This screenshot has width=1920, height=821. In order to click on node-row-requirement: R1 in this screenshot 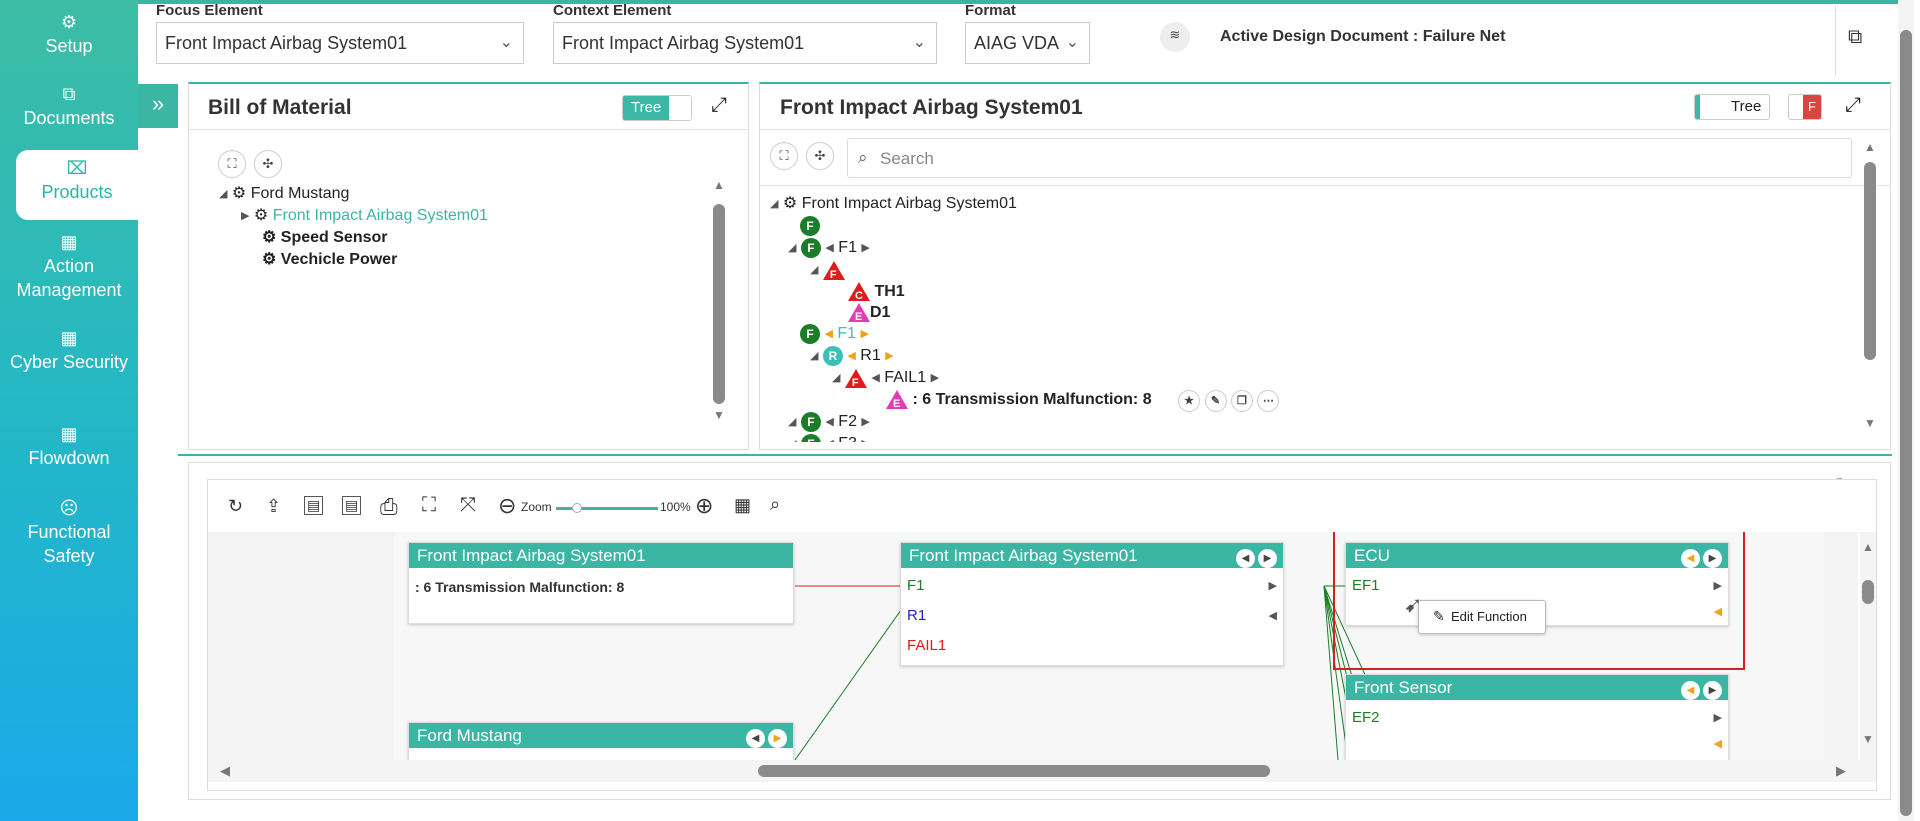, I will do `click(916, 615)`.